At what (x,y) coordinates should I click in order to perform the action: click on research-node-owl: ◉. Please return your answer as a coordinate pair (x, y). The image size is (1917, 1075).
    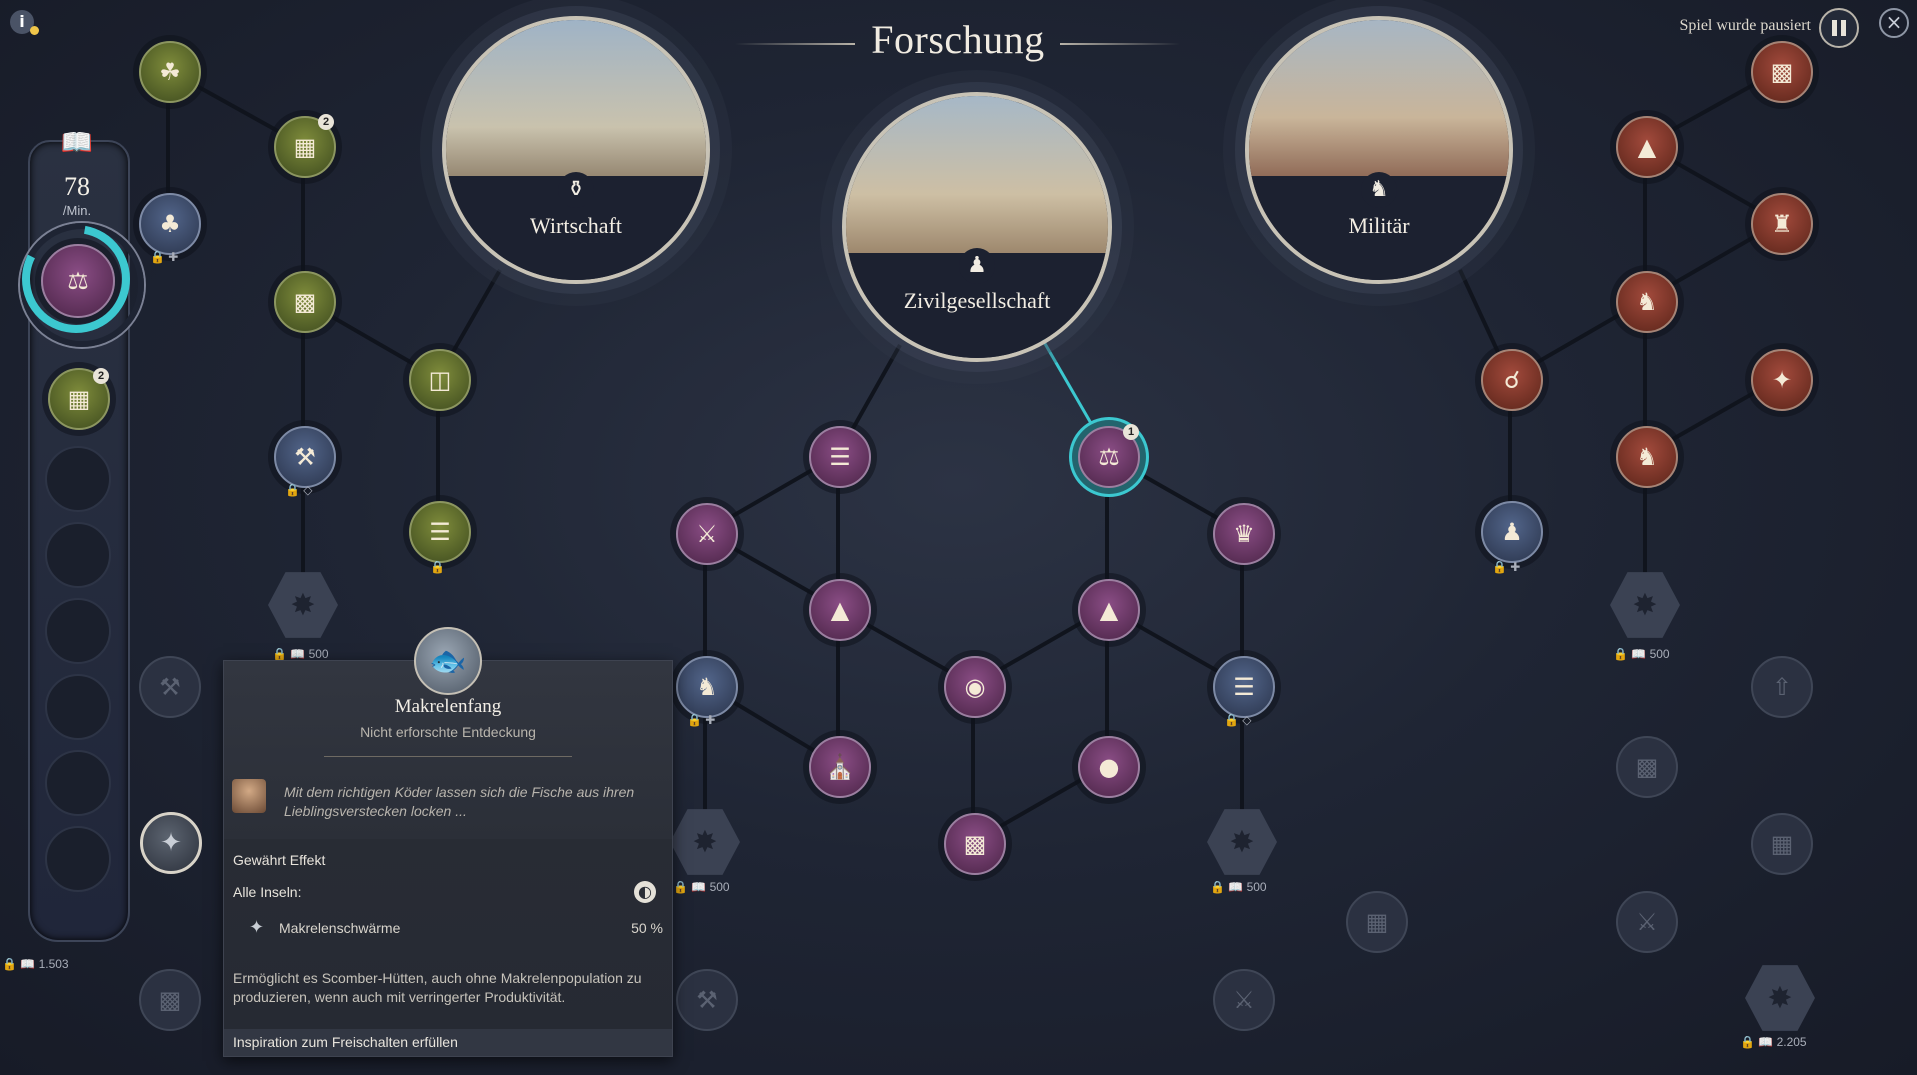
    Looking at the image, I should click on (975, 687).